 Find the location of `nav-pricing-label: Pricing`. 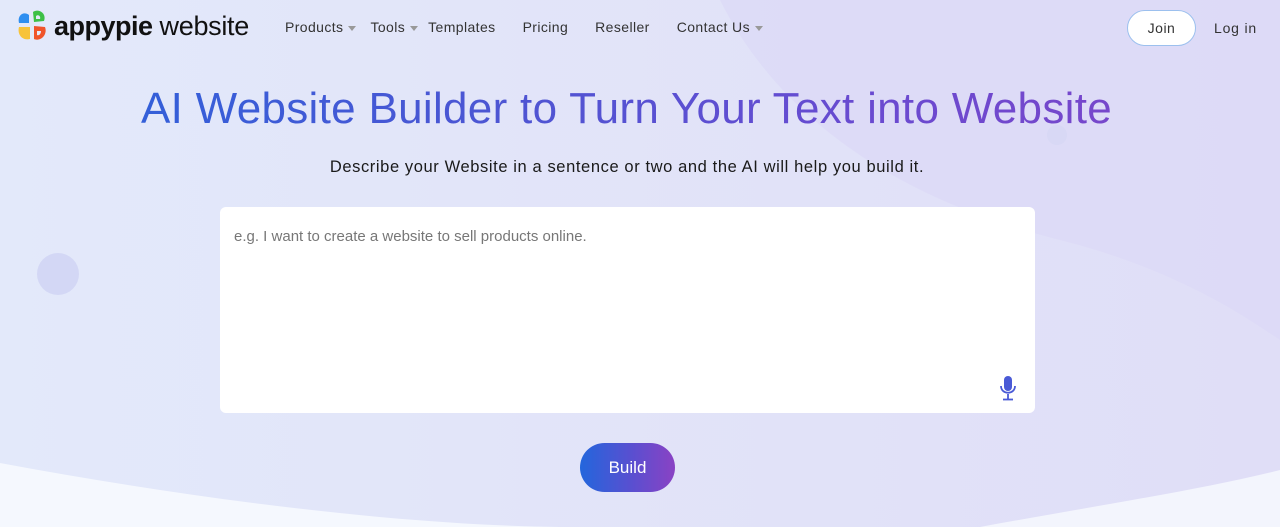

nav-pricing-label: Pricing is located at coordinates (545, 27).